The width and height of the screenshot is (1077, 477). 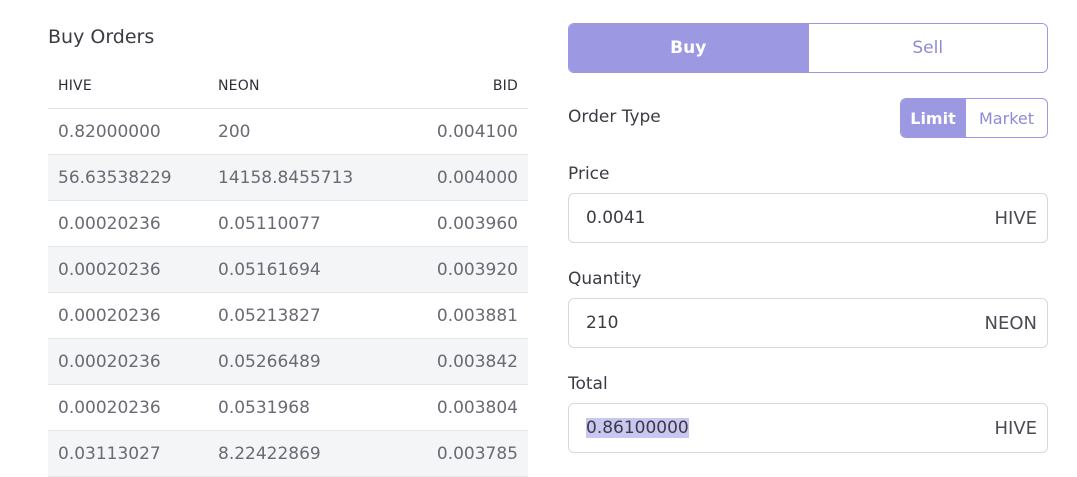 I want to click on price-label: Price, so click(x=589, y=174).